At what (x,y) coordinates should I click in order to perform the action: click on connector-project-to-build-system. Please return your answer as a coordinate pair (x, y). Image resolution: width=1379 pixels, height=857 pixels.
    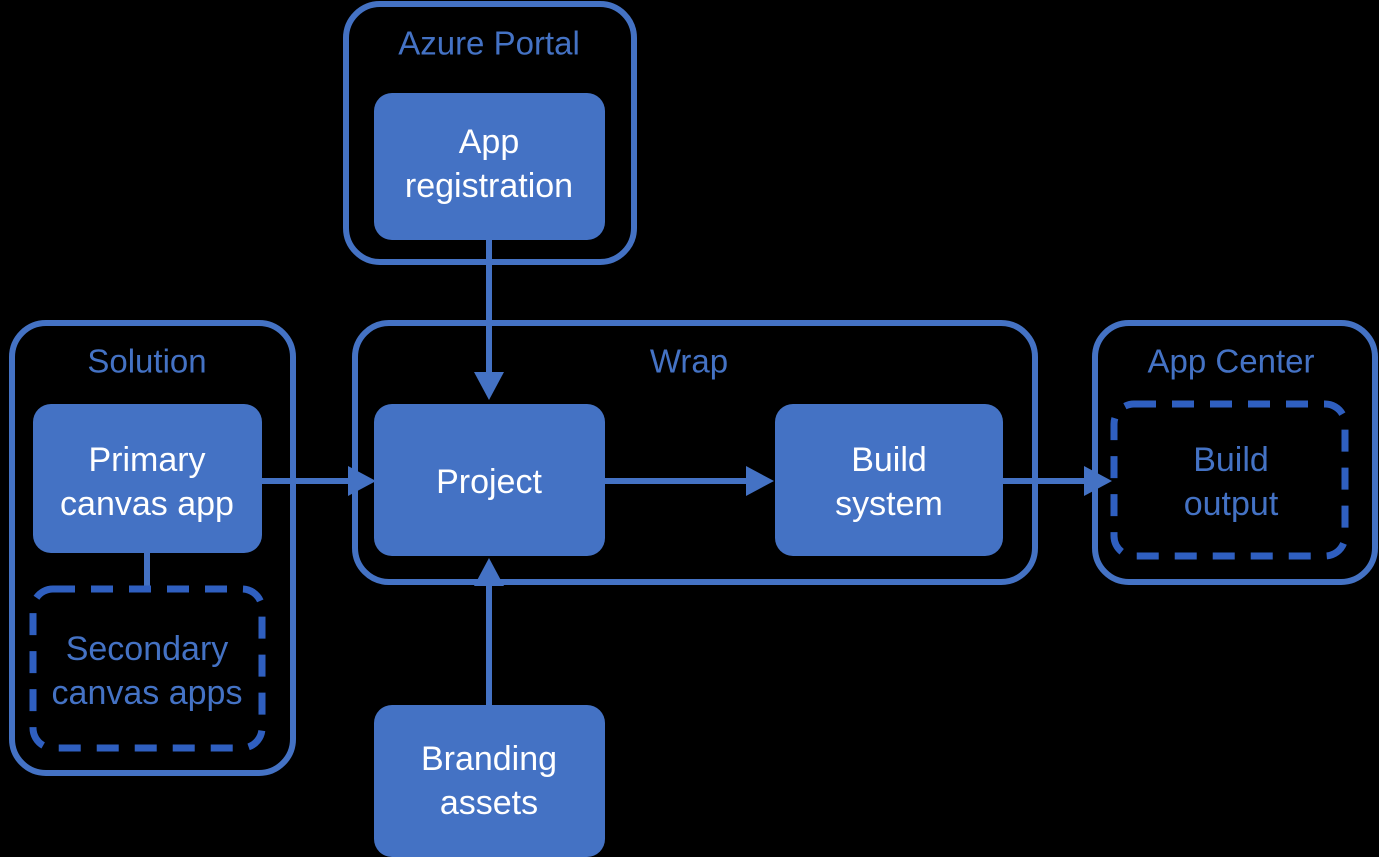
    Looking at the image, I should click on (689, 481).